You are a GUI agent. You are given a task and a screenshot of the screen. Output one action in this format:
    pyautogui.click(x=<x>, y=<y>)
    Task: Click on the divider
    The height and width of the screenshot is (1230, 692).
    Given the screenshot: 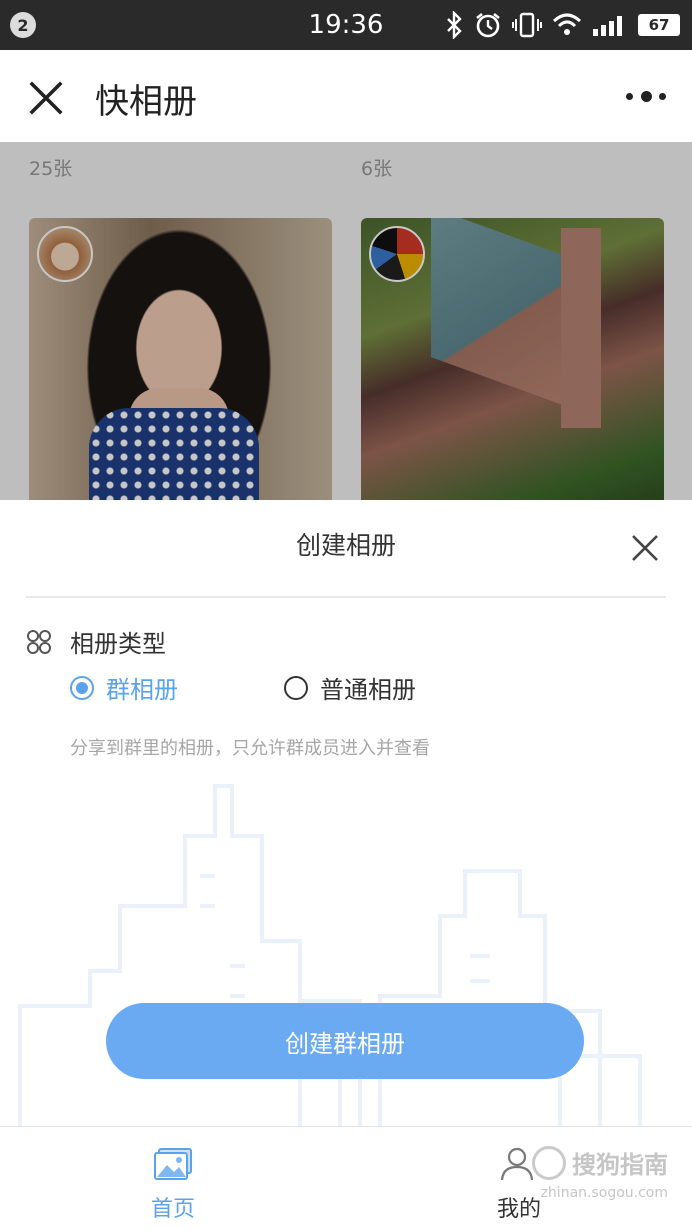 What is the action you would take?
    pyautogui.click(x=346, y=597)
    